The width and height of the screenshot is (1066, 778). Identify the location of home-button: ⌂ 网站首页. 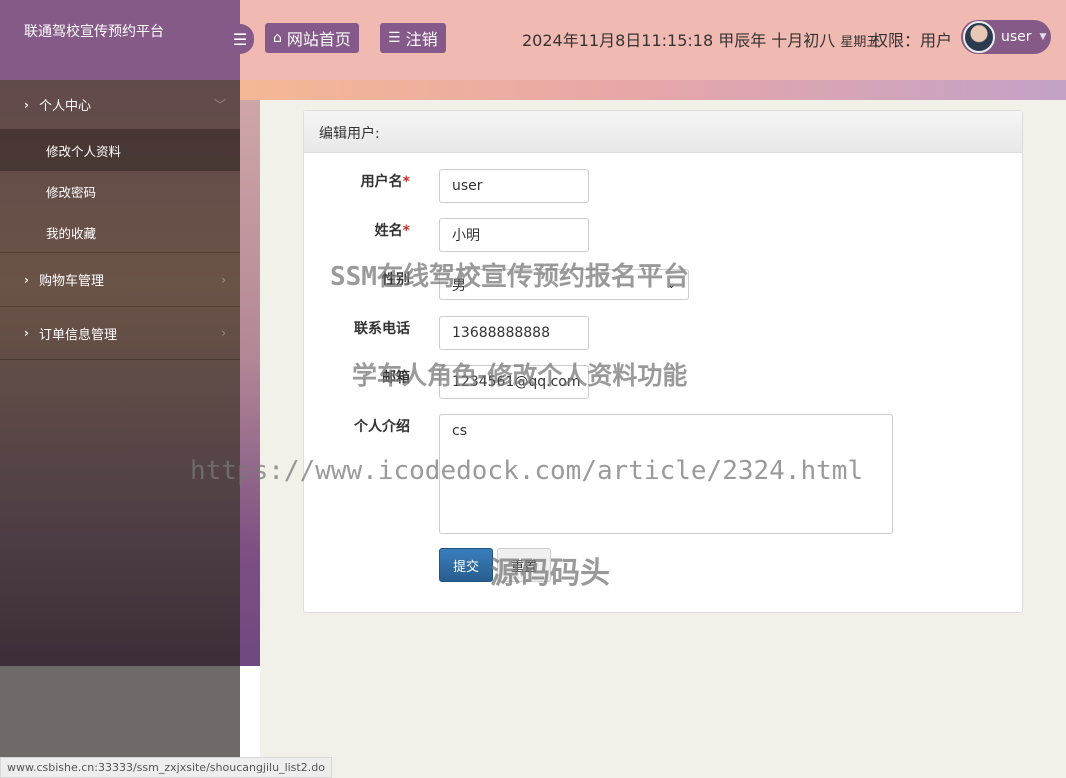
(312, 38).